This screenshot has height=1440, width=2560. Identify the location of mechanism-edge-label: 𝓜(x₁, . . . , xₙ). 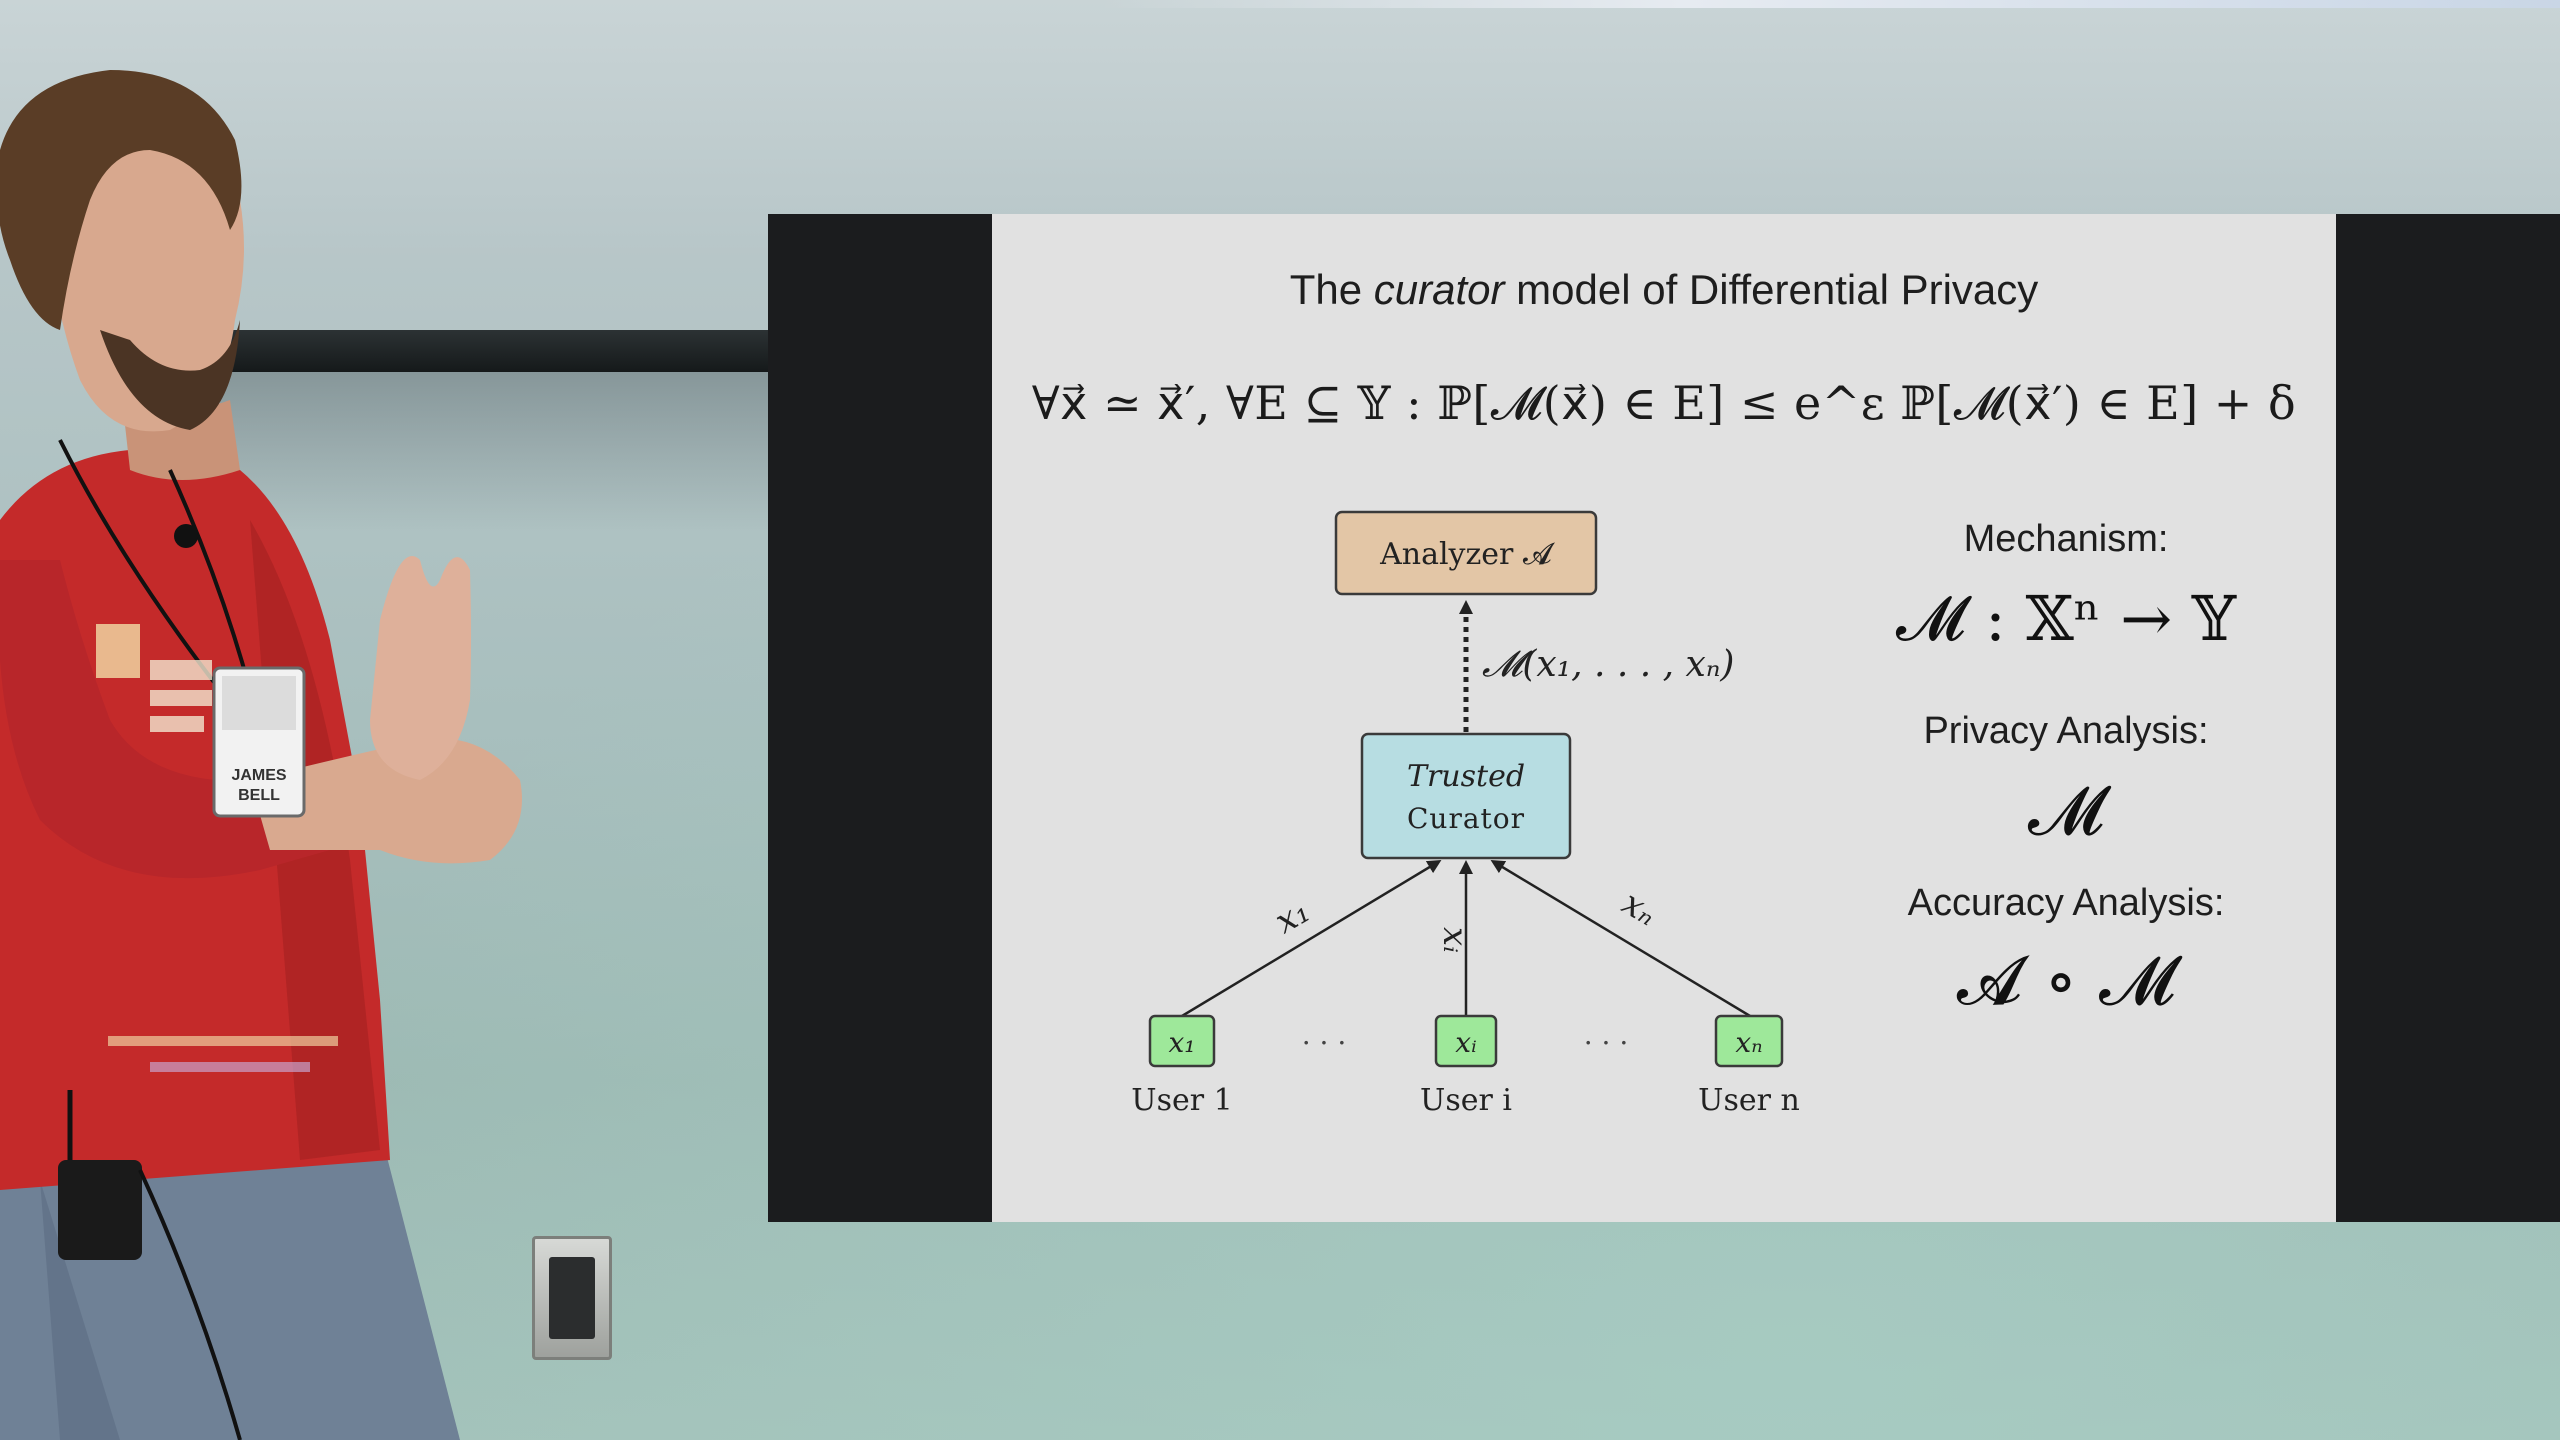
(1608, 664).